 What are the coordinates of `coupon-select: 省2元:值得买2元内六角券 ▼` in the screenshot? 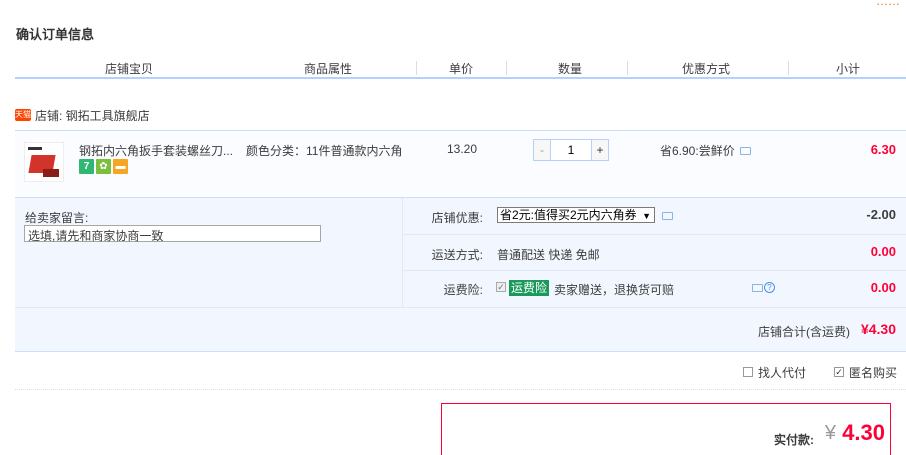 It's located at (576, 215).